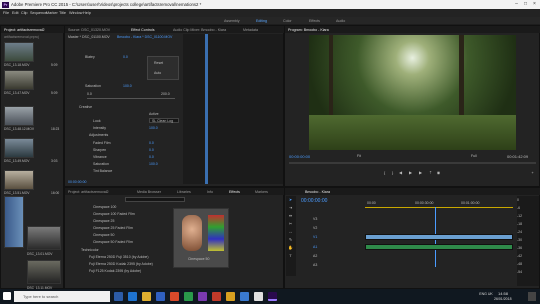  Describe the element at coordinates (474, 156) in the screenshot. I see `quality-dropdown: Full` at that location.